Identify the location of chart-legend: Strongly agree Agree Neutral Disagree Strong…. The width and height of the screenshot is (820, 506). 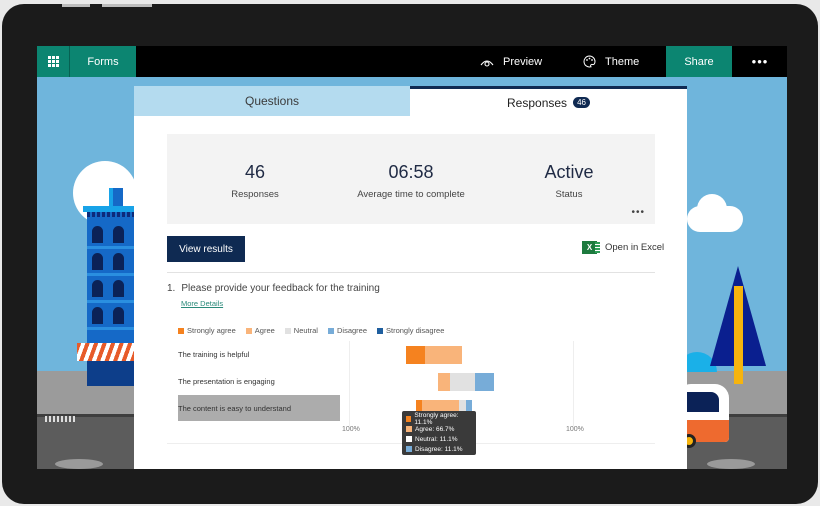
(311, 330).